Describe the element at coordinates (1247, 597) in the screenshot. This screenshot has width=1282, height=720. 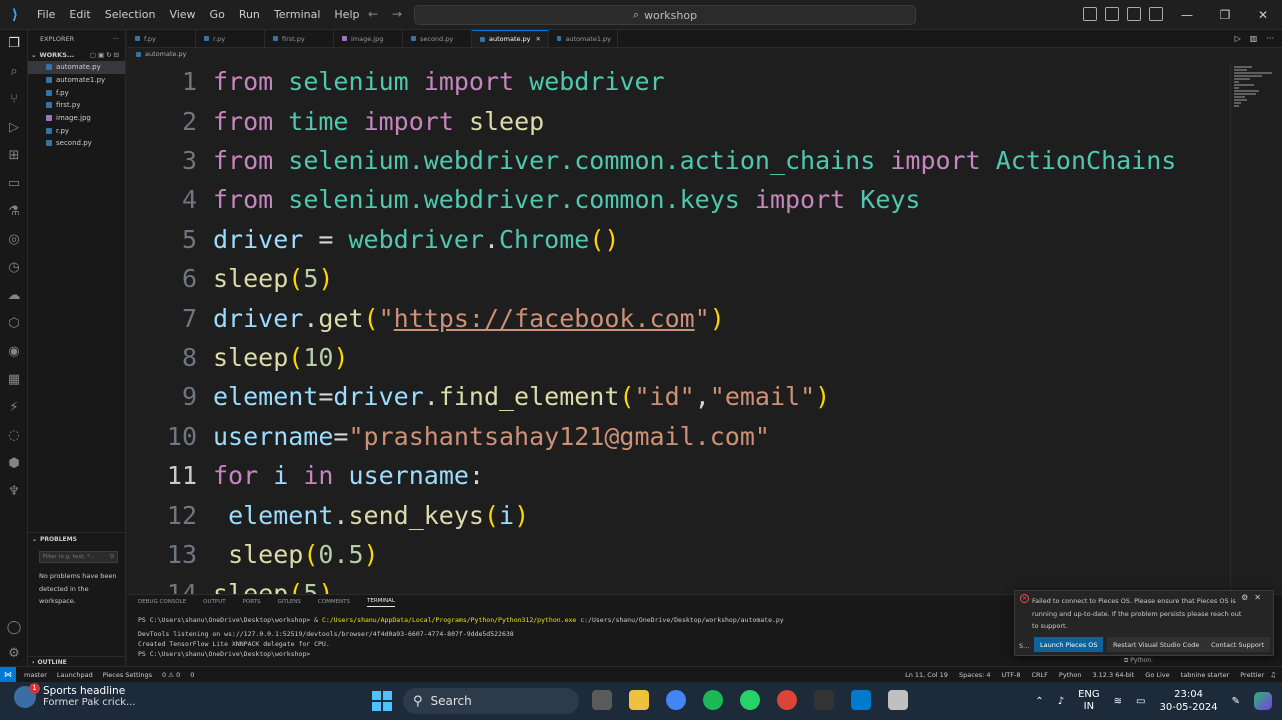
I see `gear-icon: ⚙` at that location.